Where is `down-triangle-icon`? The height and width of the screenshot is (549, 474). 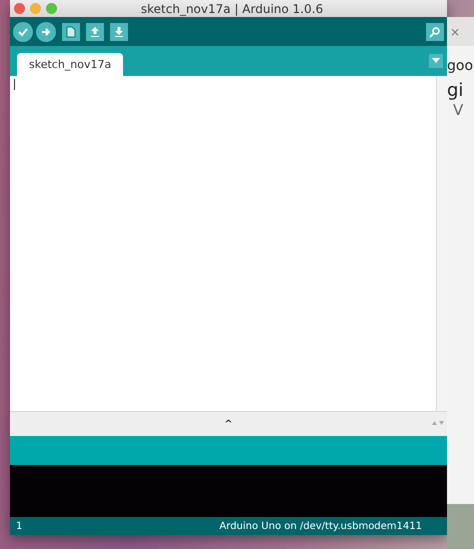 down-triangle-icon is located at coordinates (436, 61).